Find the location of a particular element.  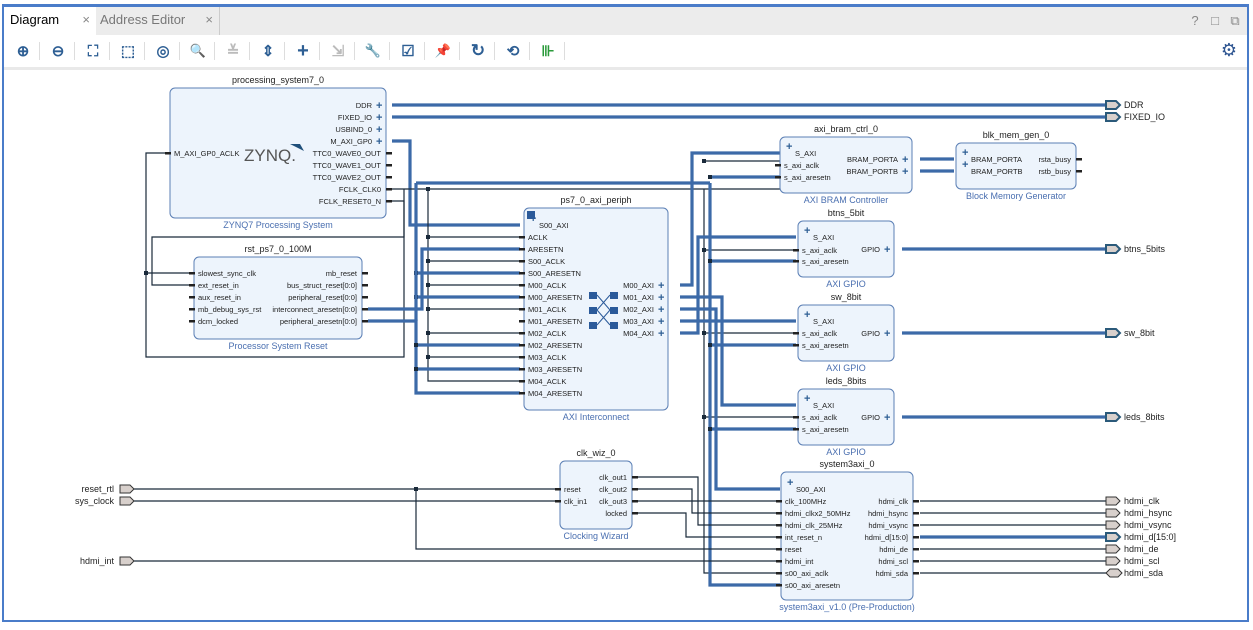

pin-label: M02_ACLK is located at coordinates (547, 333).